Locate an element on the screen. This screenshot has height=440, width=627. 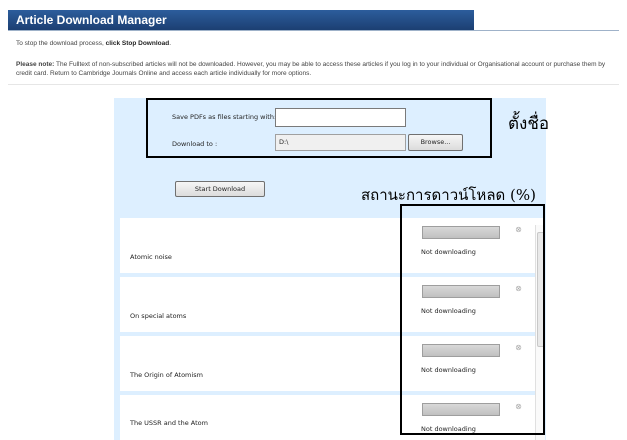
intro-prefix: To stop the download process, is located at coordinates (61, 43).